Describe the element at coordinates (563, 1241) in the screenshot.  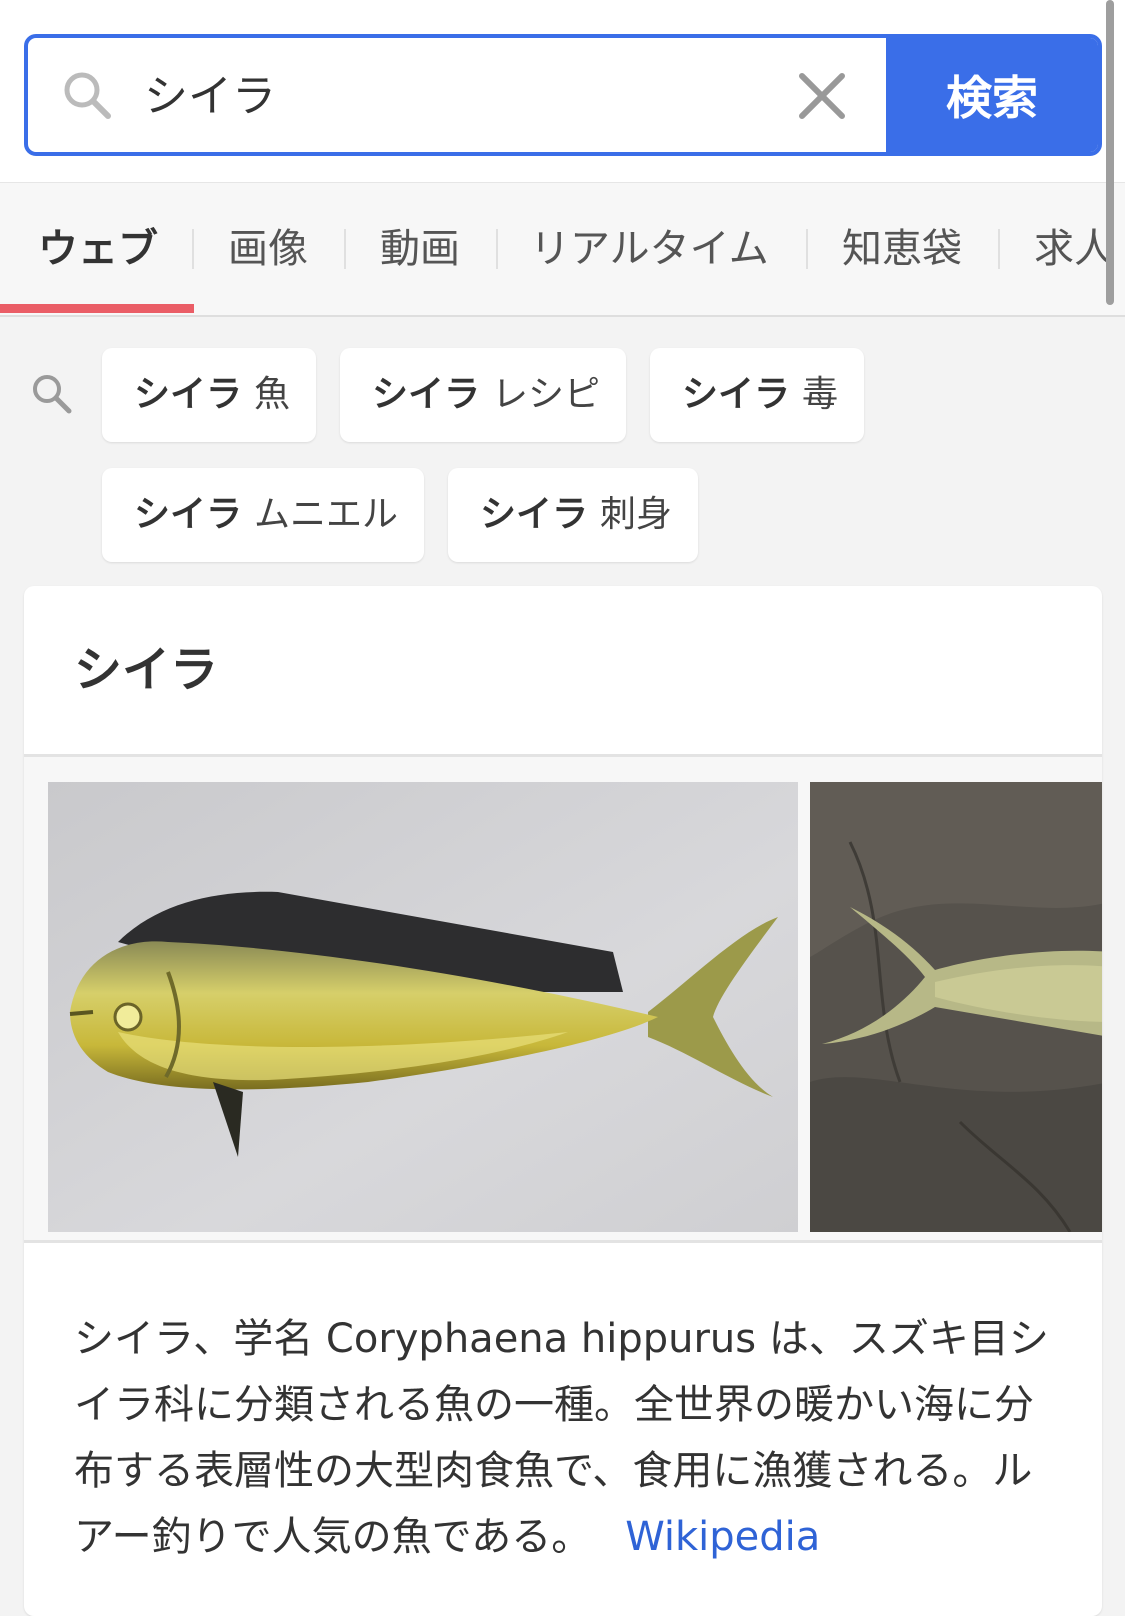
I see `divider` at that location.